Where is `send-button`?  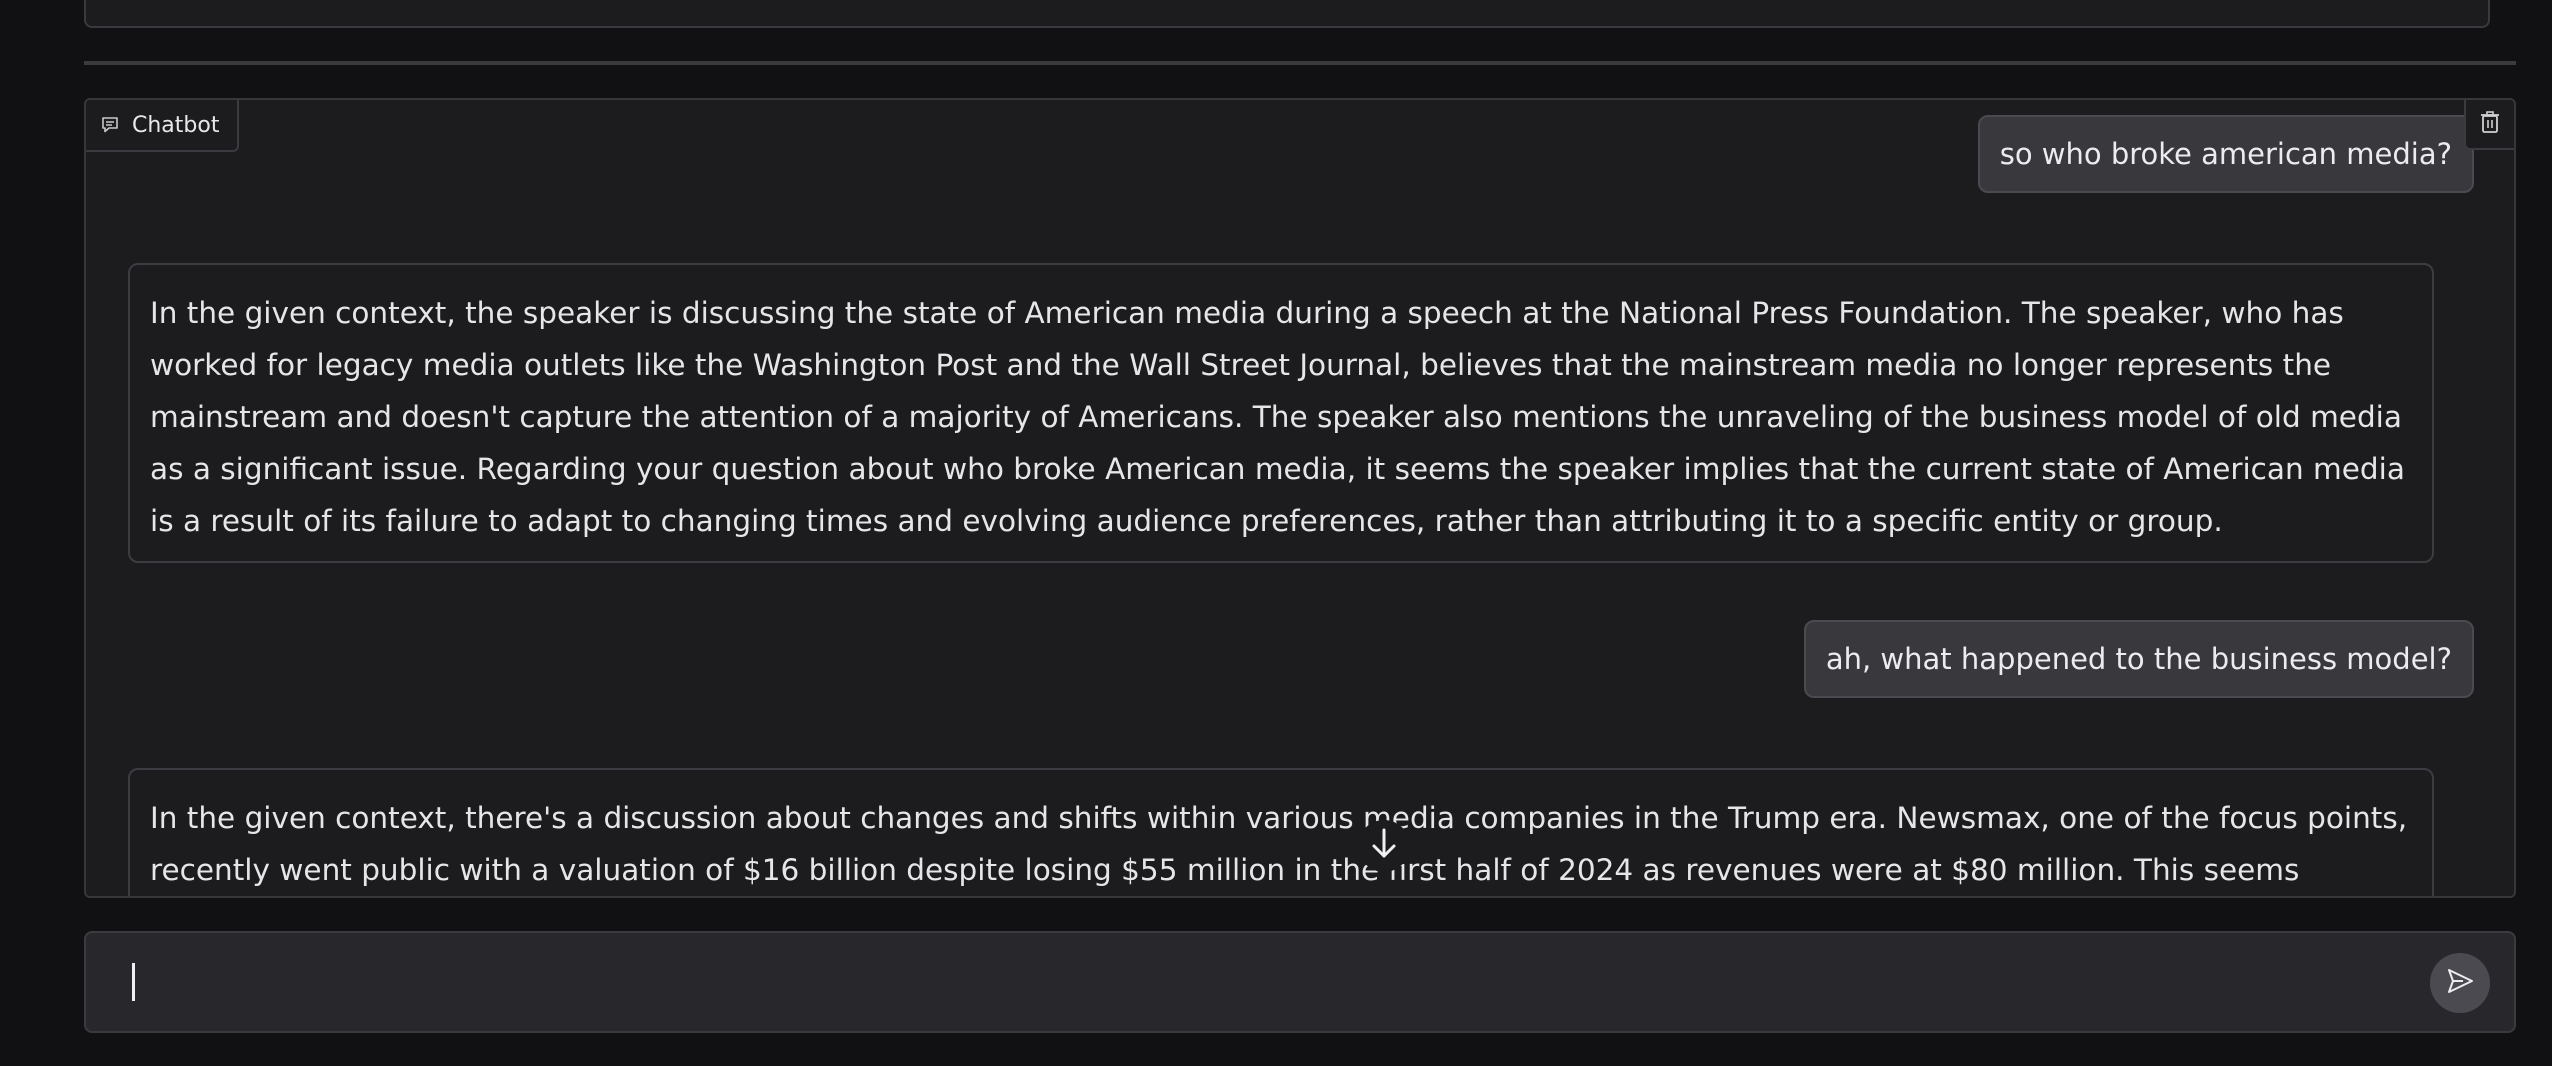
send-button is located at coordinates (2460, 983).